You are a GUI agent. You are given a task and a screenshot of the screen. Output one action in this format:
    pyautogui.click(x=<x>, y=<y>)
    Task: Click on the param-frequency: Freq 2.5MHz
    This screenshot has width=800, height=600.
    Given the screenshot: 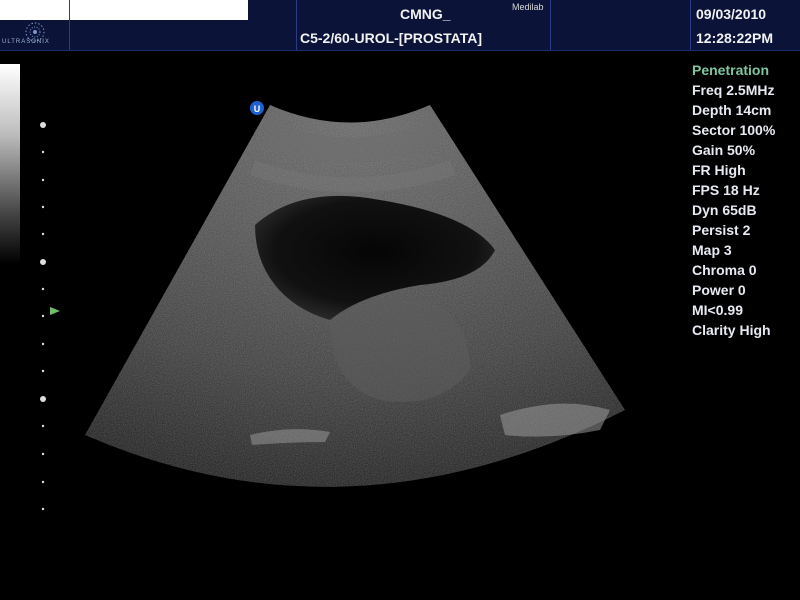 What is the action you would take?
    pyautogui.click(x=733, y=90)
    